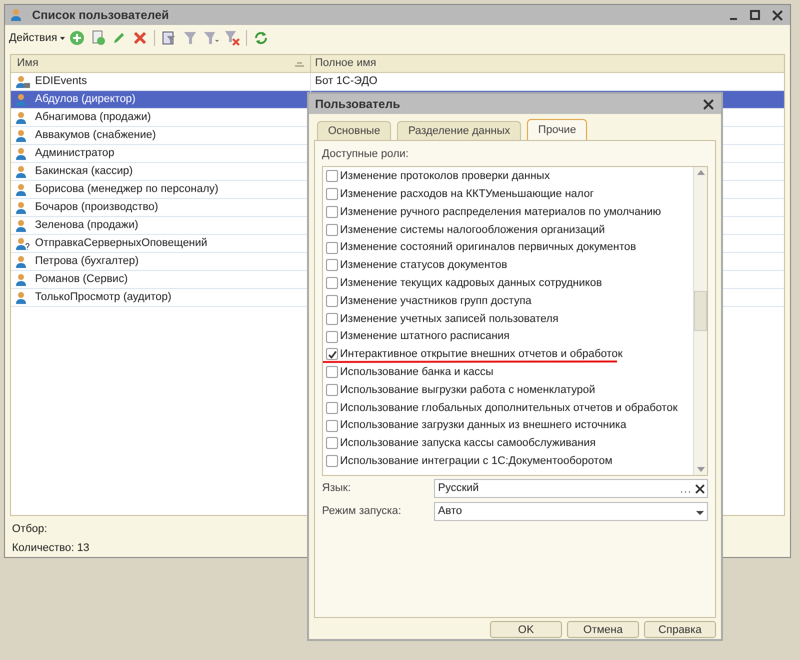 This screenshot has width=800, height=660. I want to click on user-name: Бочаров (производство), so click(96, 208).